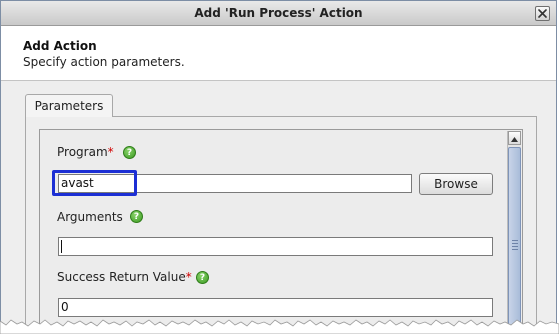 Image resolution: width=559 pixels, height=334 pixels. Describe the element at coordinates (275, 307) in the screenshot. I see `success-return-value-input: 0` at that location.